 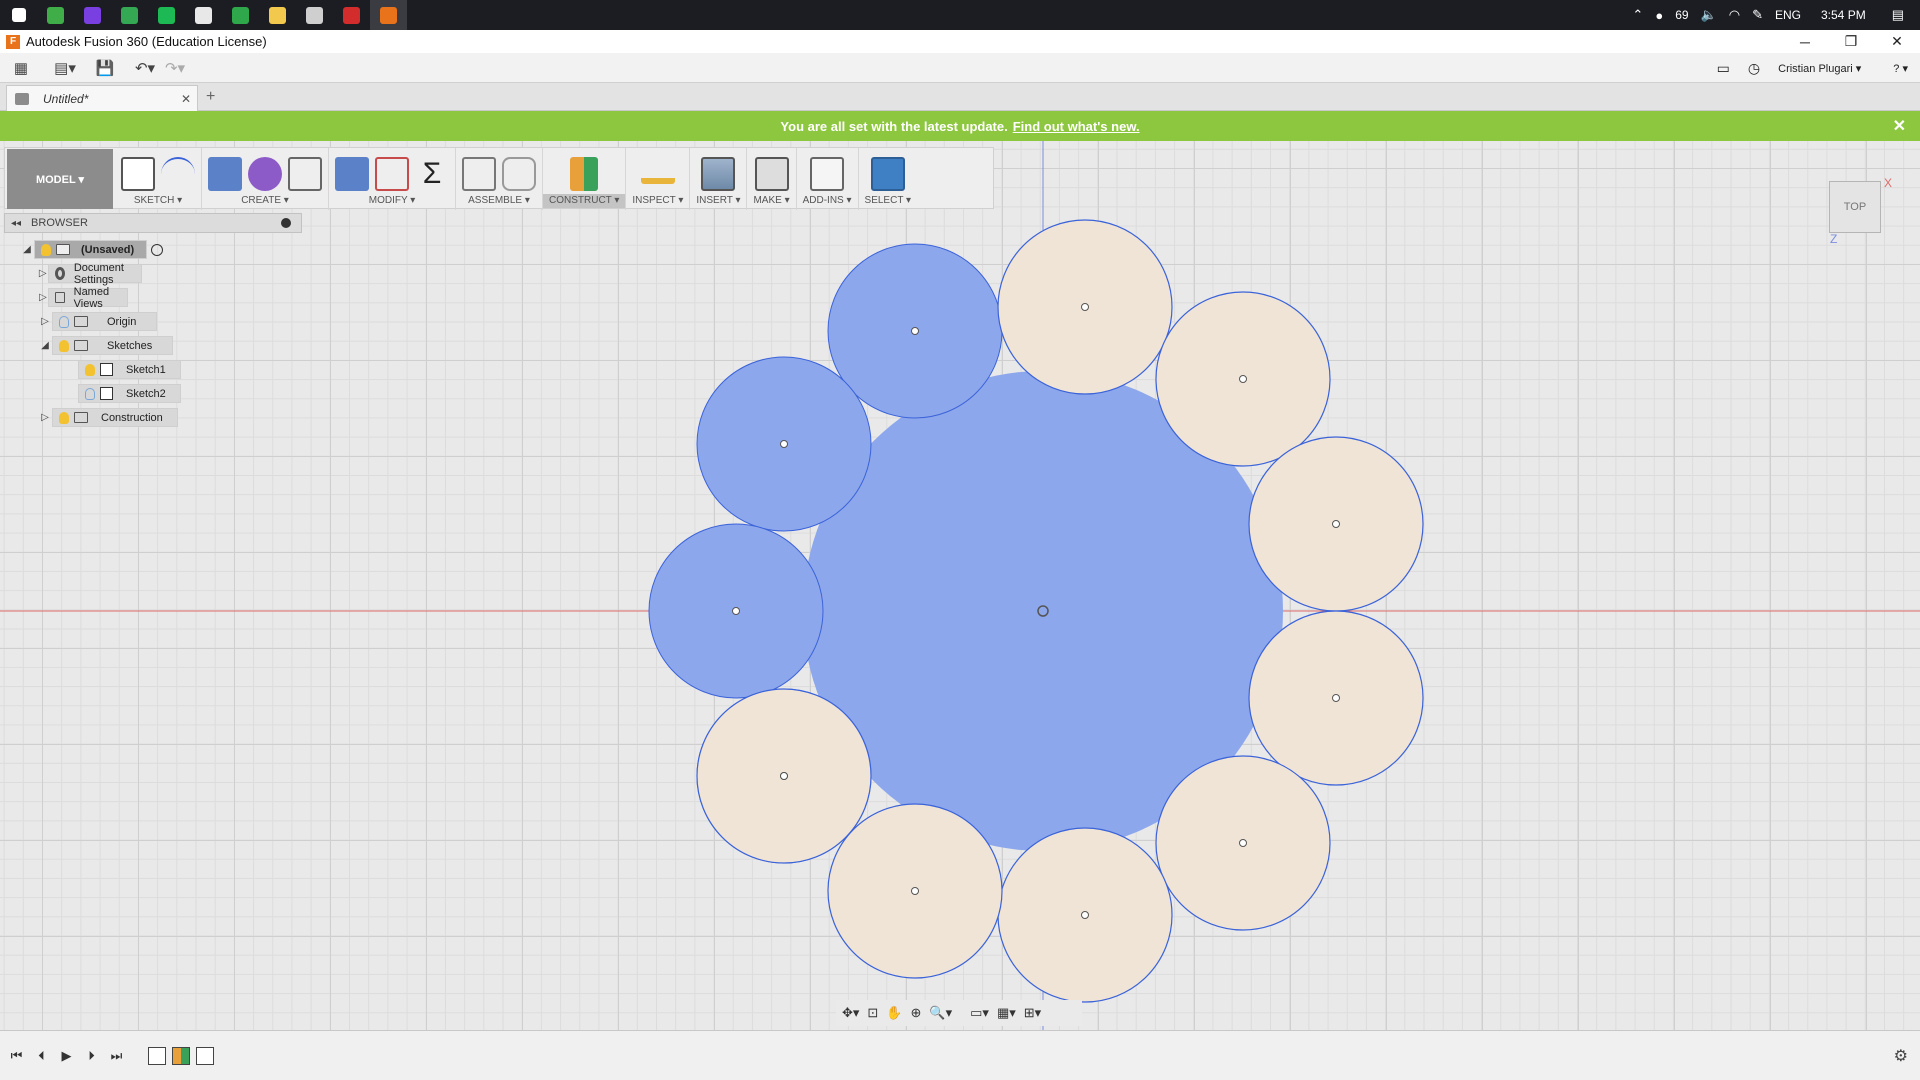 I want to click on taskbar-spotify-icon, so click(x=166, y=15).